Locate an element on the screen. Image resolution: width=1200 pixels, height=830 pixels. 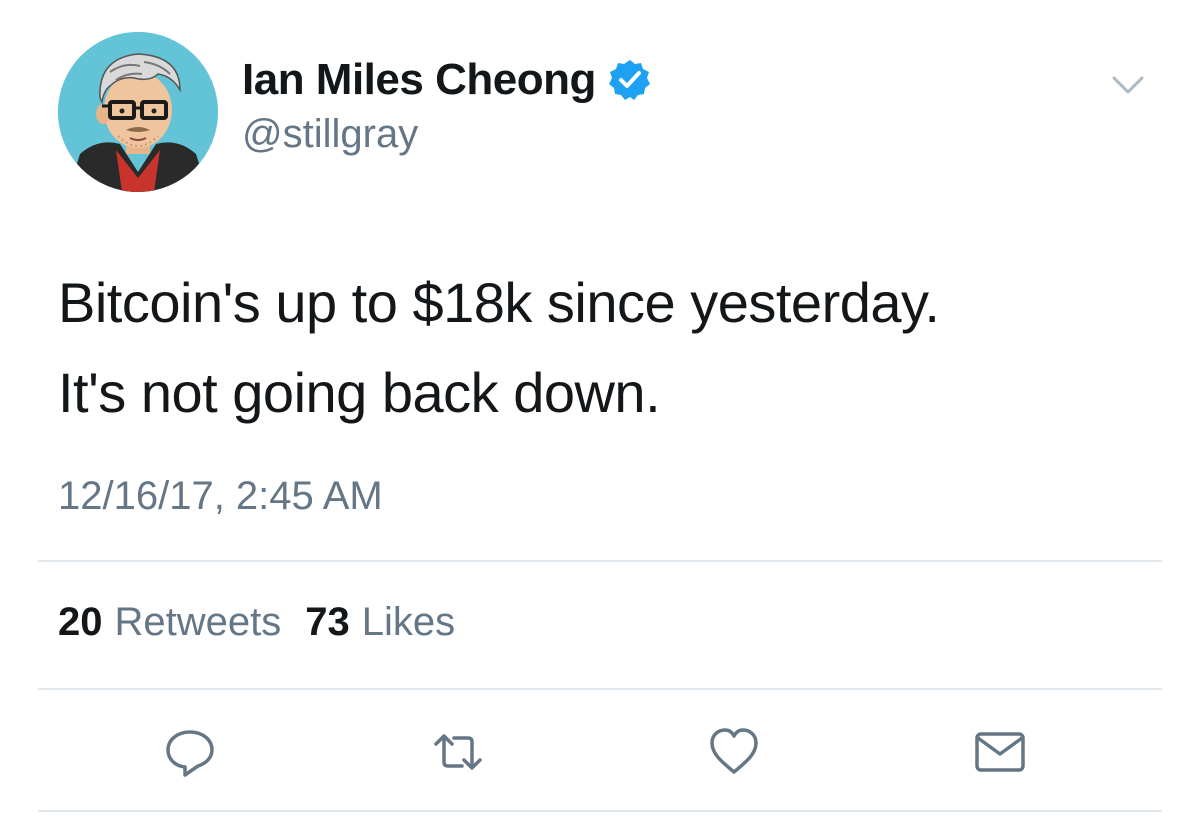
tweet-stats: 20 Retweets 73 Likes is located at coordinates (256, 622).